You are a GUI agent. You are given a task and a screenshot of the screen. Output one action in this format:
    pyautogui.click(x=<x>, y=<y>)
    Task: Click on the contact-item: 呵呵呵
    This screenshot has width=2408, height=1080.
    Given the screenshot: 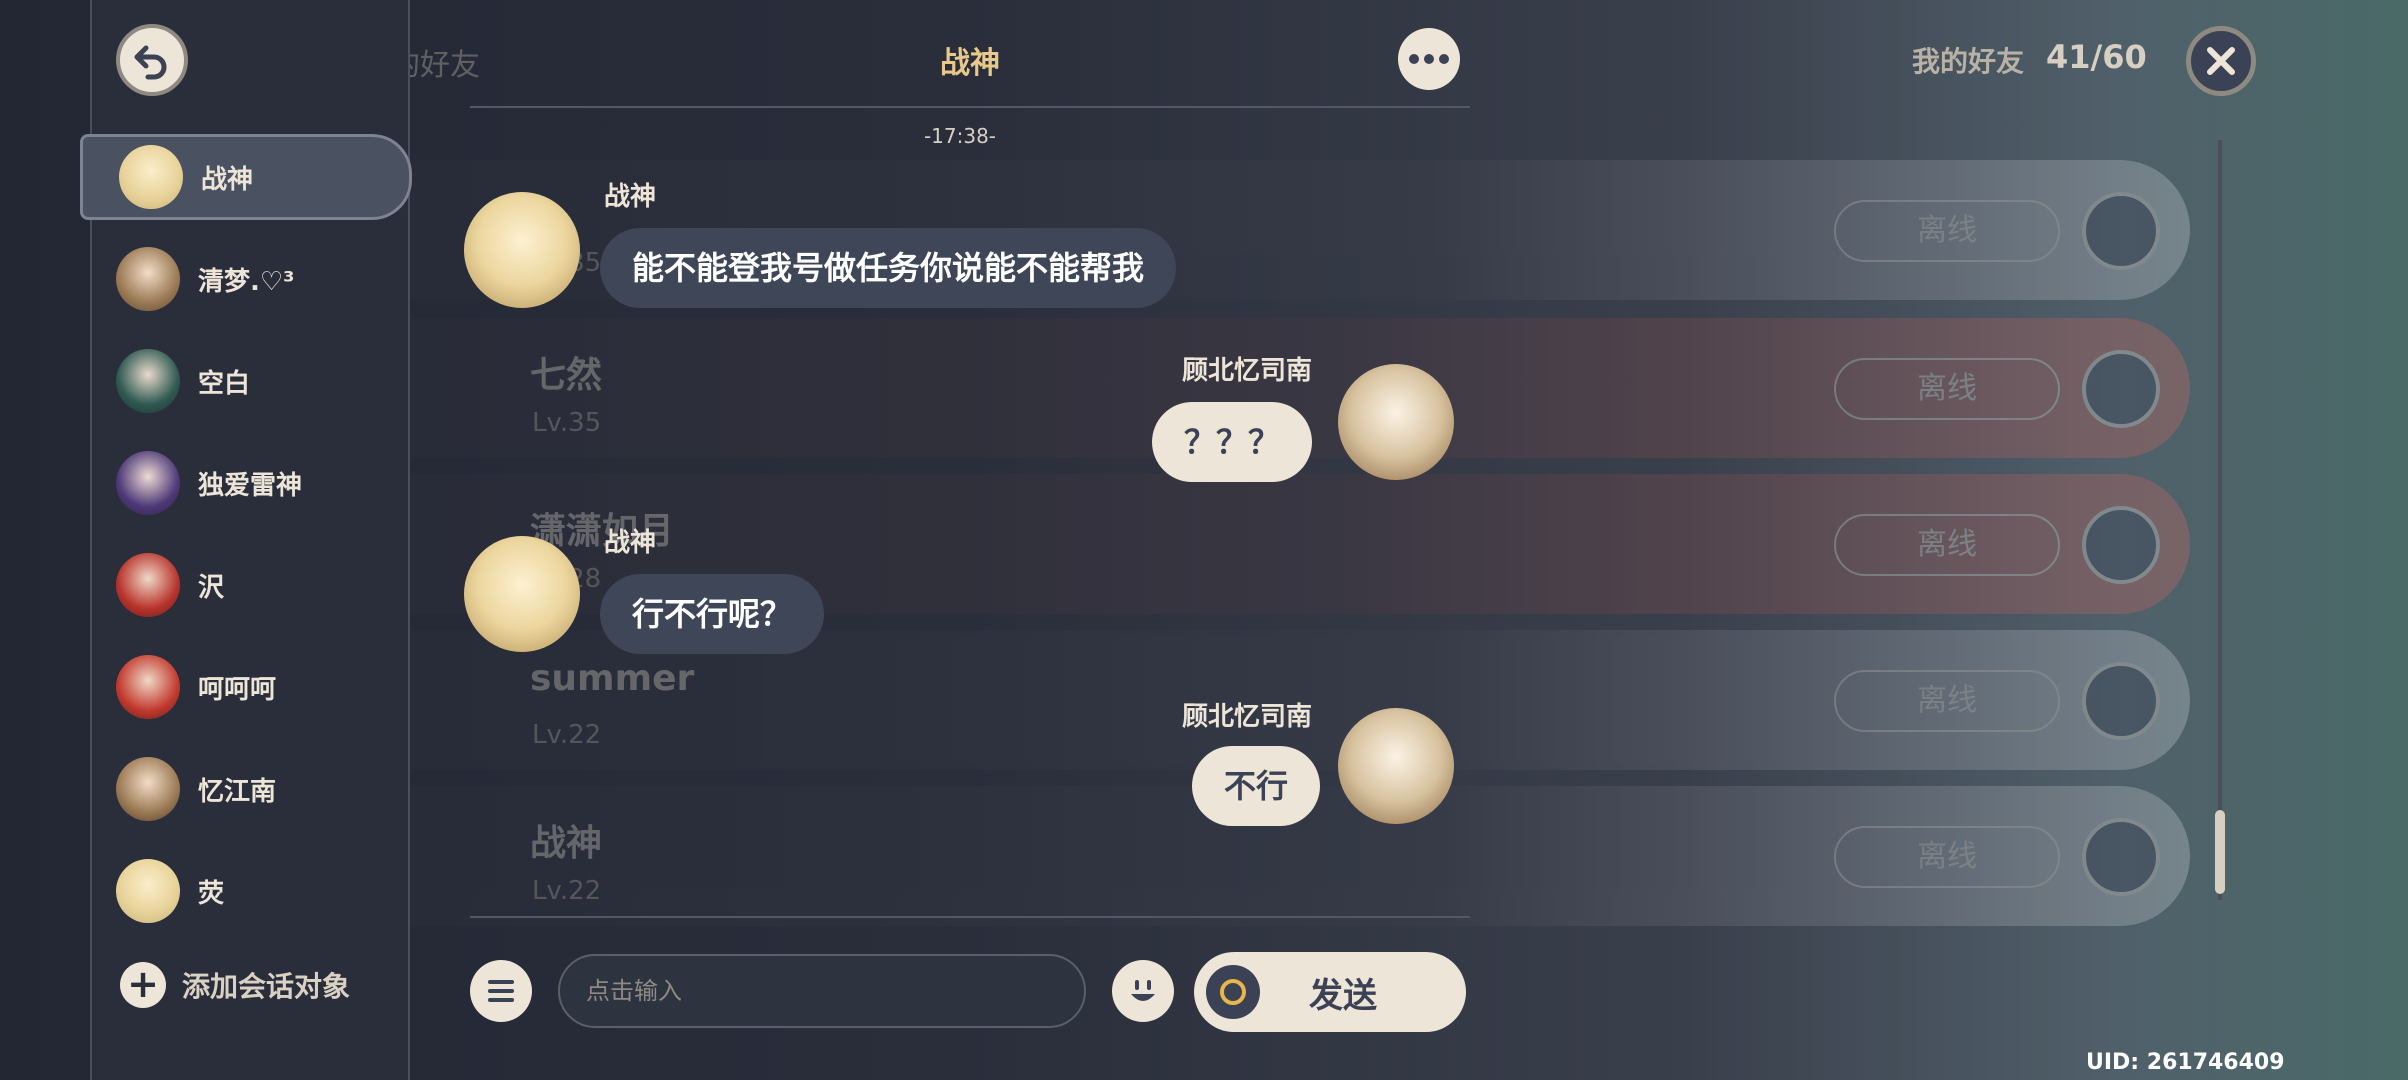 What is the action you would take?
    pyautogui.click(x=252, y=687)
    